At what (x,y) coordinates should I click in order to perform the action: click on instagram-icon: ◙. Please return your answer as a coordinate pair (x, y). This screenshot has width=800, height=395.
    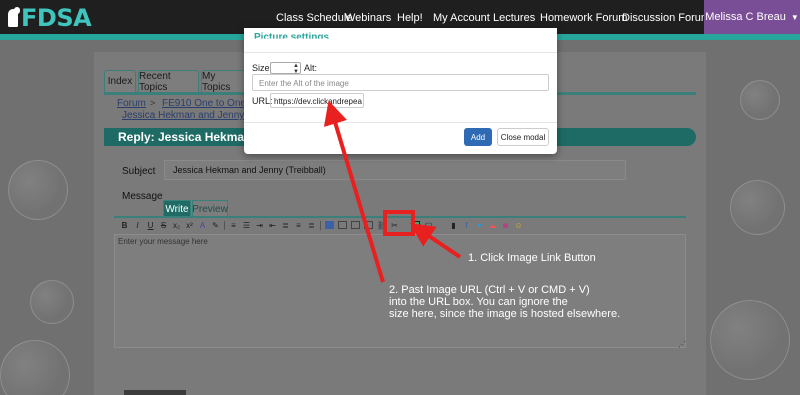
    Looking at the image, I should click on (505, 225).